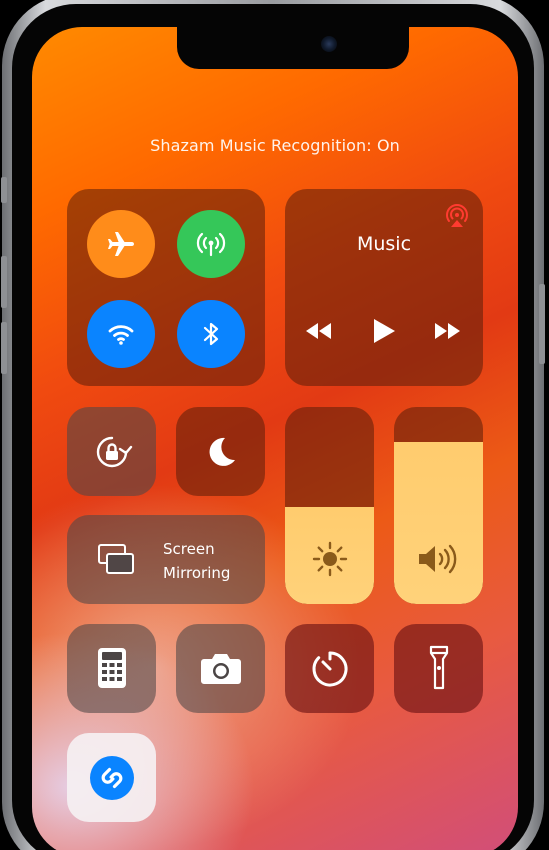 This screenshot has width=549, height=850. I want to click on rewind-icon, so click(318, 331).